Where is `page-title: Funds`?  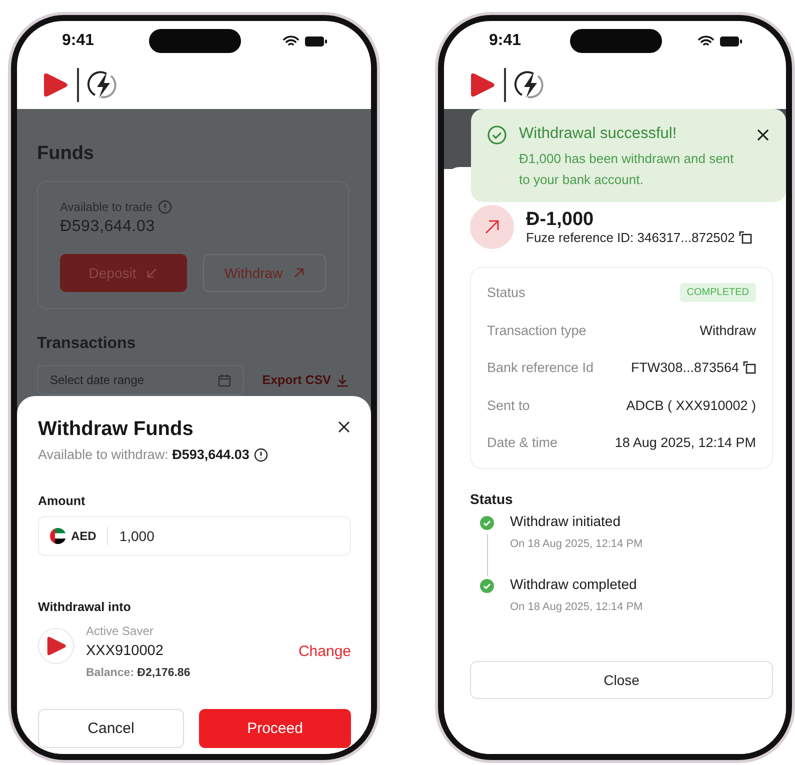 page-title: Funds is located at coordinates (66, 154).